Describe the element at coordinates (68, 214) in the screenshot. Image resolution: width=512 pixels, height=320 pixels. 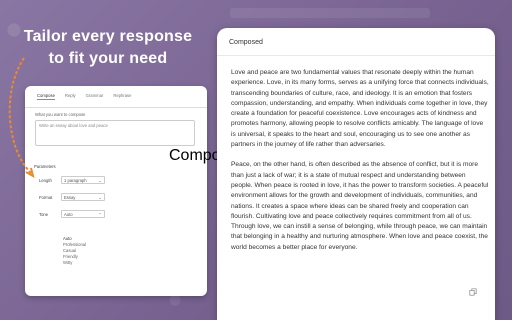
I see `param-tone-value: Auto` at that location.